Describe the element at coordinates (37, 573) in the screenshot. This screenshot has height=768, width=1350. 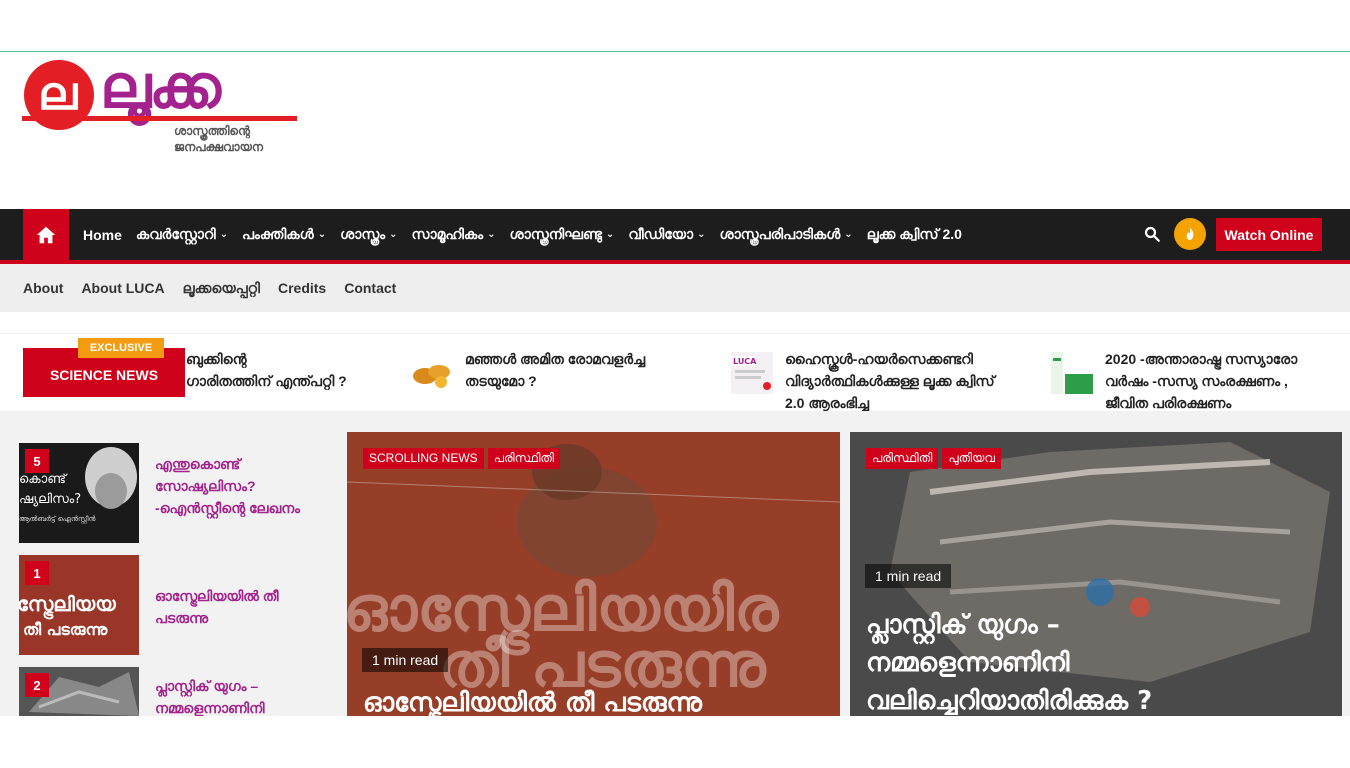
I see `rank-badge: 1` at that location.